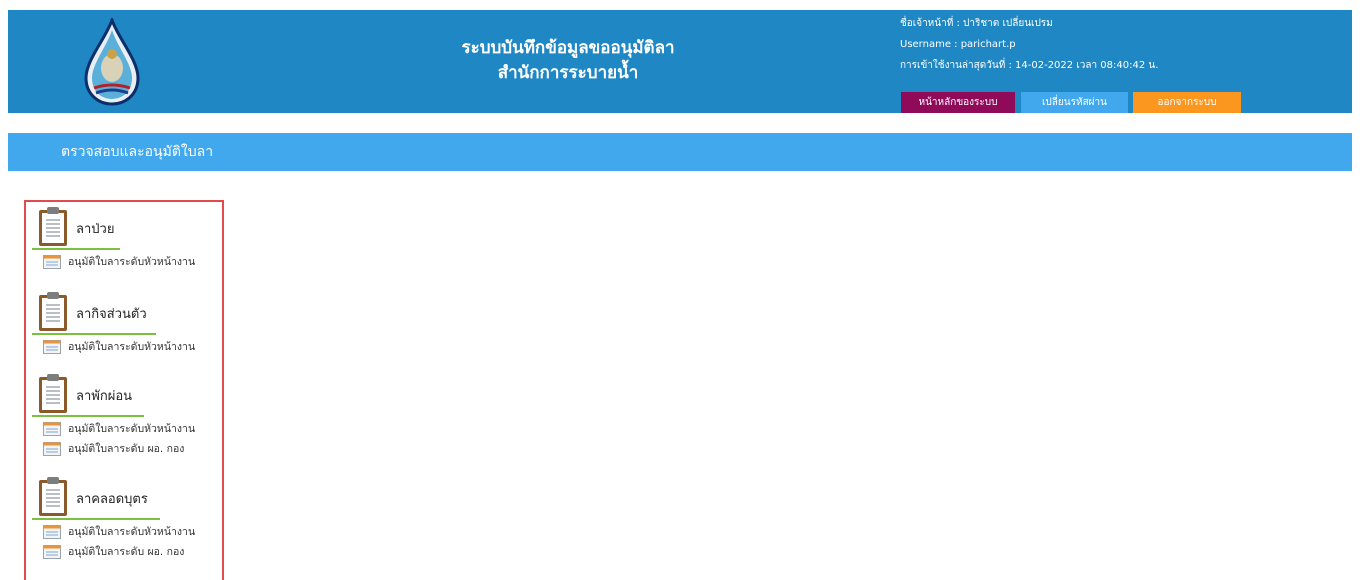  I want to click on page-title: ตรวจสอบและอนุมัติใบลา, so click(137, 152).